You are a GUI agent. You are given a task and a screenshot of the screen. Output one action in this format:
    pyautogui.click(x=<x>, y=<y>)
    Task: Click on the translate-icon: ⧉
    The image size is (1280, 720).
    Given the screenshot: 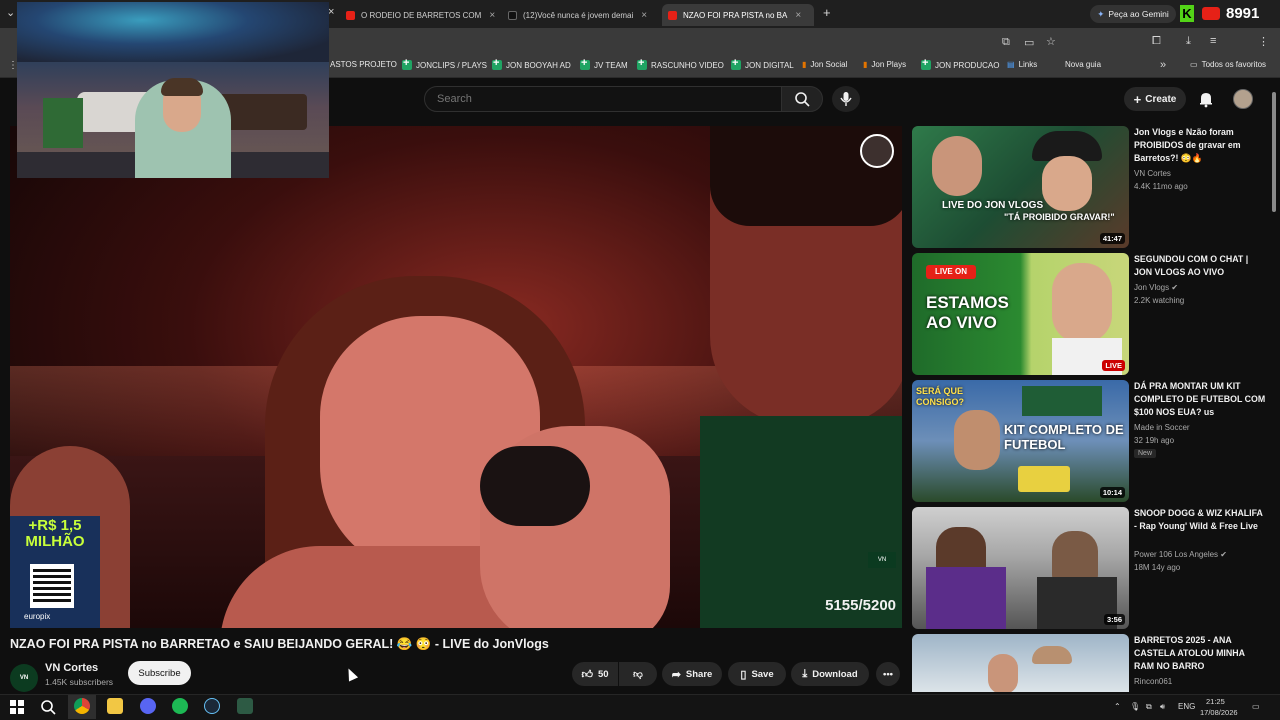 What is the action you would take?
    pyautogui.click(x=1006, y=42)
    